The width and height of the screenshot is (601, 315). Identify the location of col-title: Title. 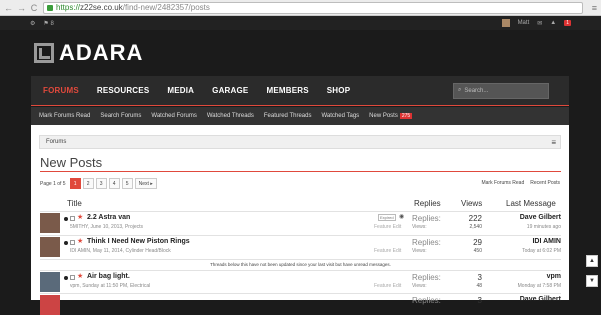
(74, 203).